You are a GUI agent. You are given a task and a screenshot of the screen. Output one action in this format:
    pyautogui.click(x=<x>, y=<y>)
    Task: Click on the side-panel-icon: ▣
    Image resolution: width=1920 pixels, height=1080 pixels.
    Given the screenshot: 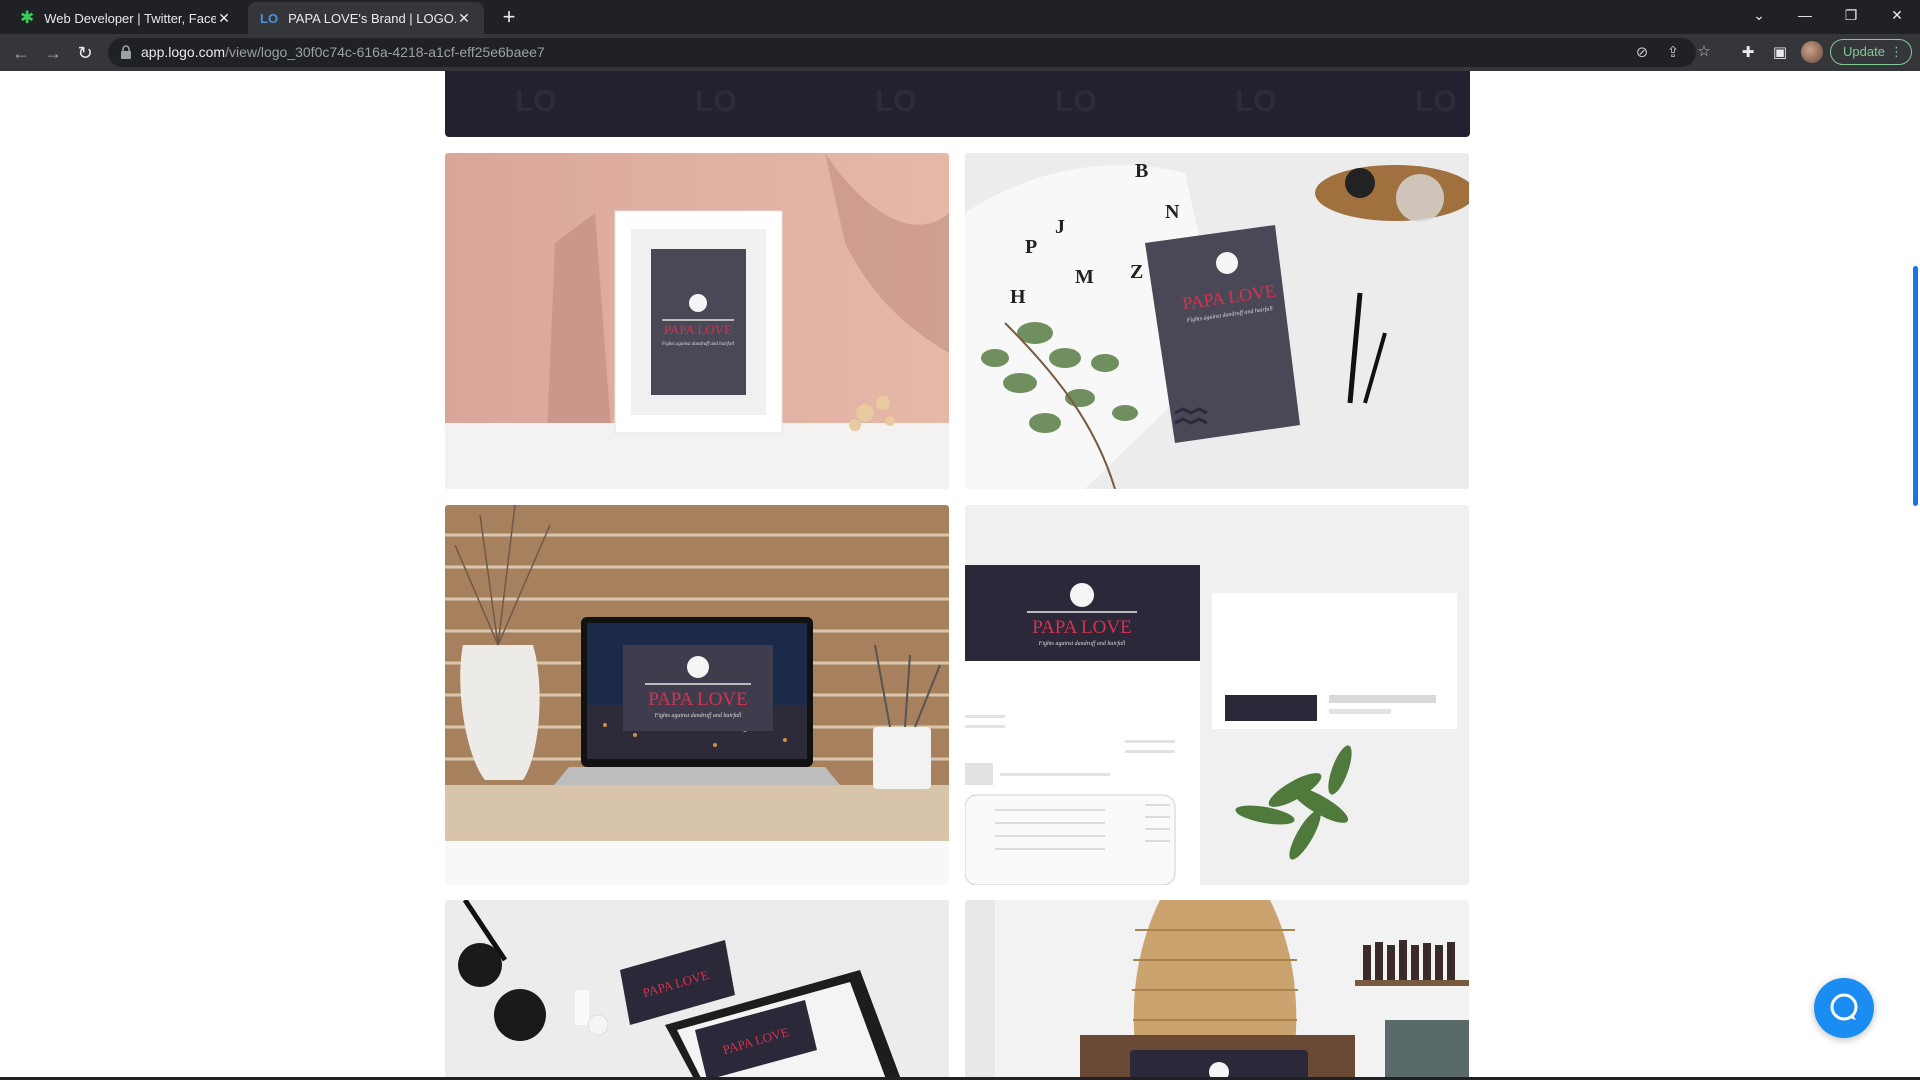 What is the action you would take?
    pyautogui.click(x=1780, y=53)
    